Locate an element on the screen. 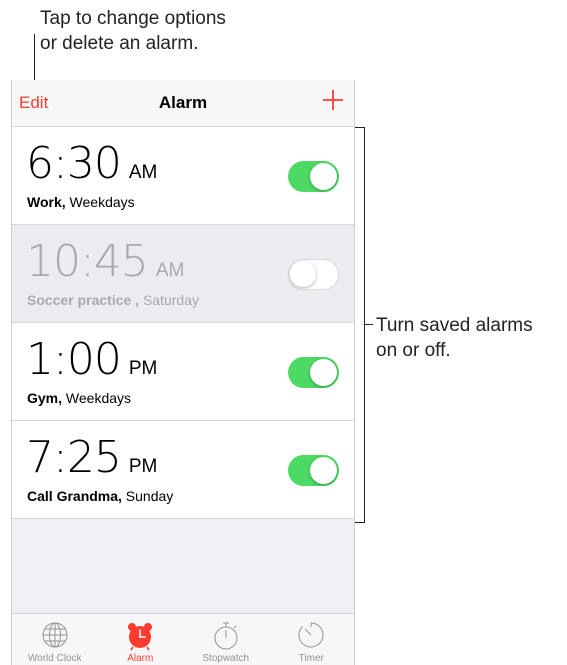 The width and height of the screenshot is (567, 665). alarm-time: 1:00 PM is located at coordinates (91, 359).